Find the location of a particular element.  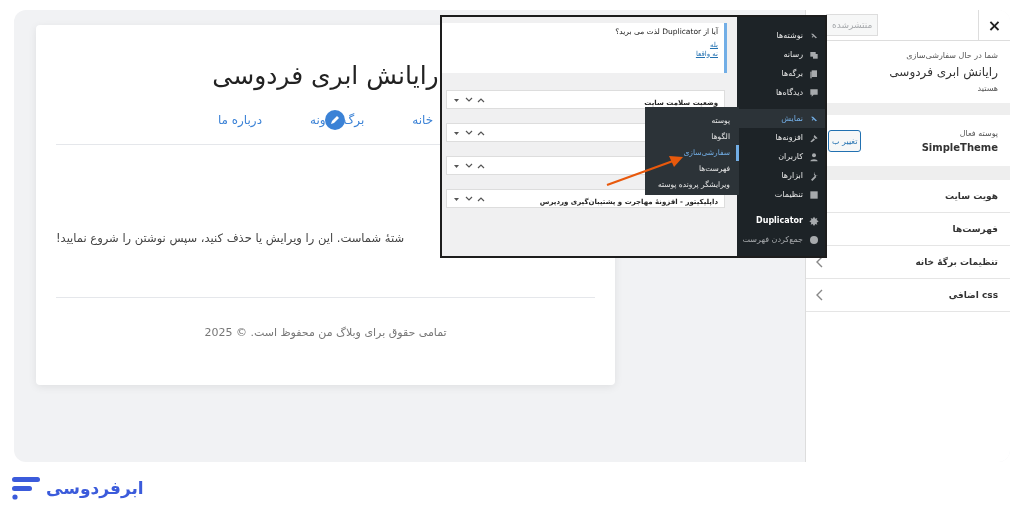

menu-item: کاربران is located at coordinates (781, 156).